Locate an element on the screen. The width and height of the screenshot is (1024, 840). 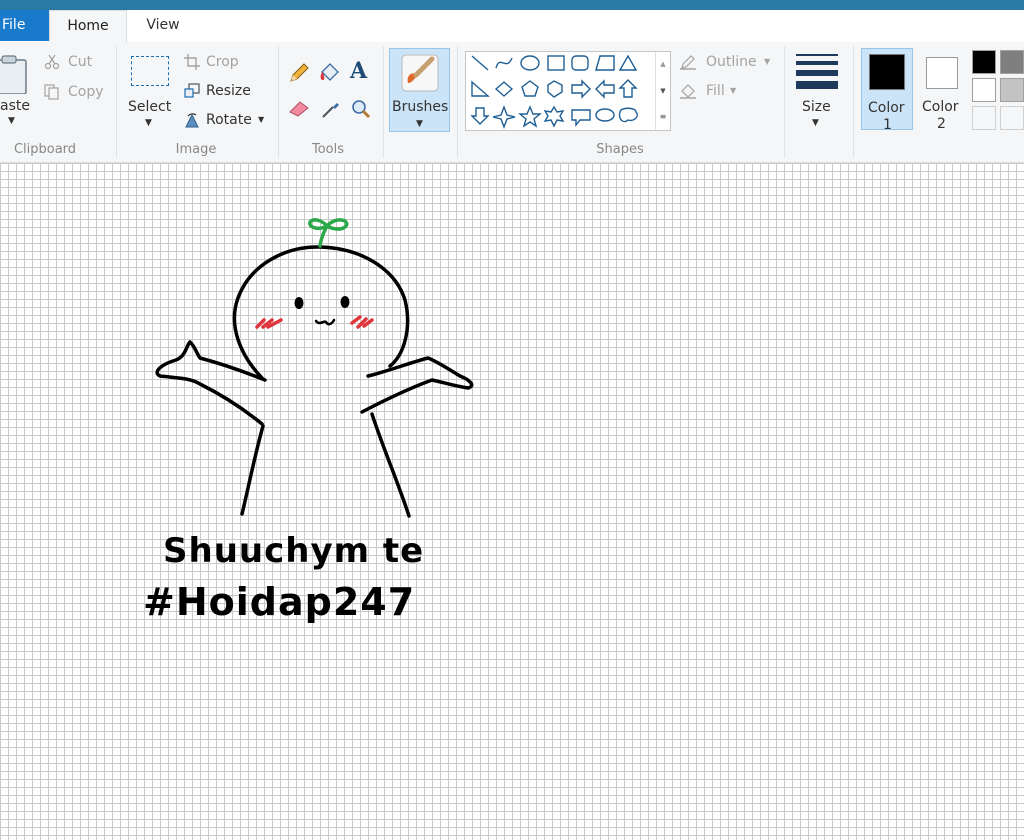
fill-icon is located at coordinates (688, 91).